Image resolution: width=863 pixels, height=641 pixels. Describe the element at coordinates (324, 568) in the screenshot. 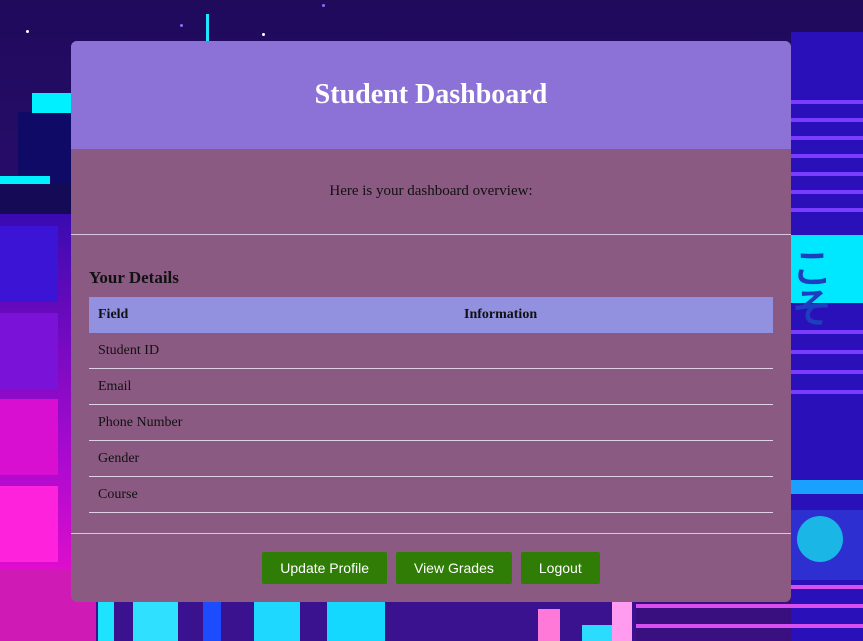

I see `update-profile-button: Update Profile` at that location.